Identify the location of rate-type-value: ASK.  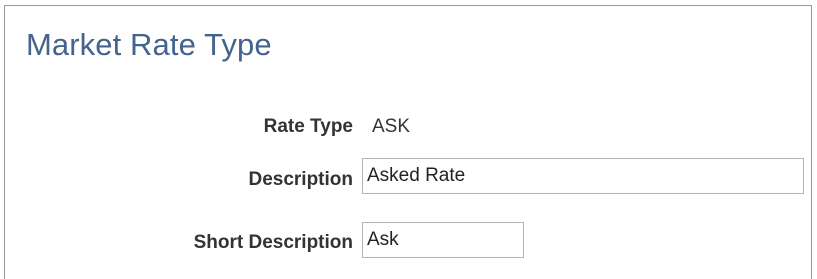
(391, 126).